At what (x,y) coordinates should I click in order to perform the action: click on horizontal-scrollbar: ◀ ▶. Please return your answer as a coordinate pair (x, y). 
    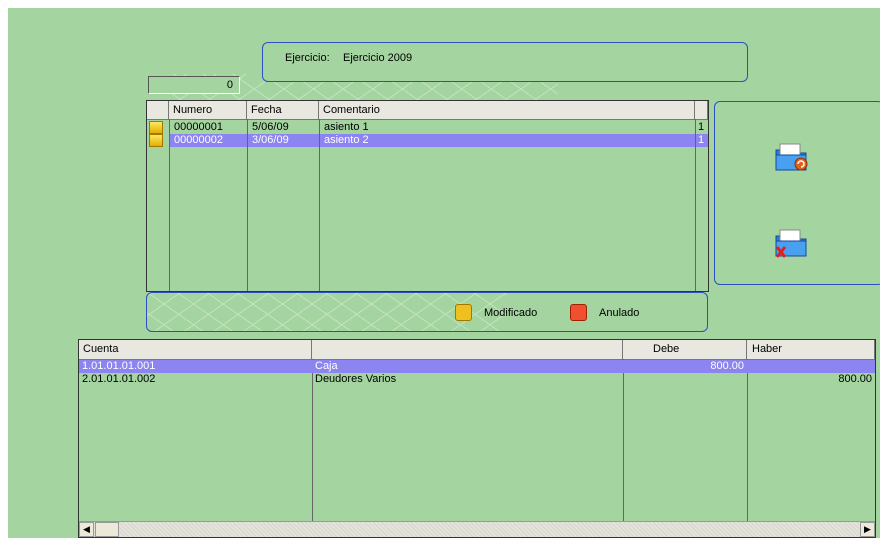
    Looking at the image, I should click on (477, 529).